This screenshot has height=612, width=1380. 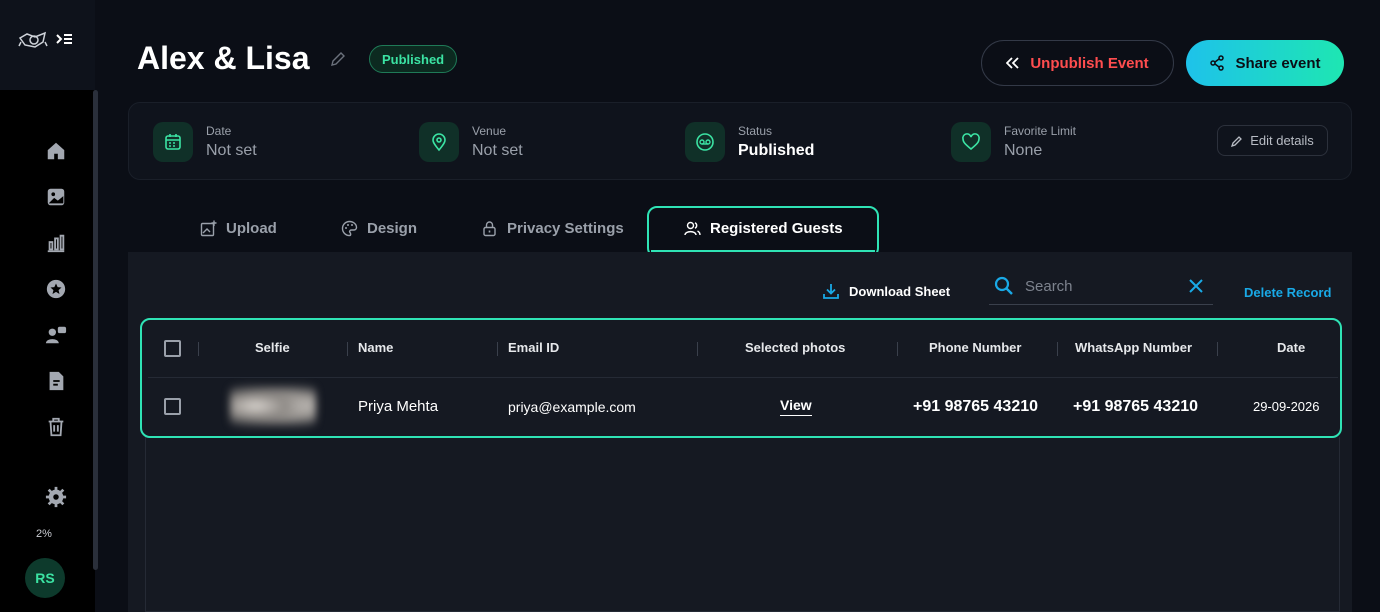 I want to click on tab-privacy-settings: Privacy Settings, so click(x=552, y=228).